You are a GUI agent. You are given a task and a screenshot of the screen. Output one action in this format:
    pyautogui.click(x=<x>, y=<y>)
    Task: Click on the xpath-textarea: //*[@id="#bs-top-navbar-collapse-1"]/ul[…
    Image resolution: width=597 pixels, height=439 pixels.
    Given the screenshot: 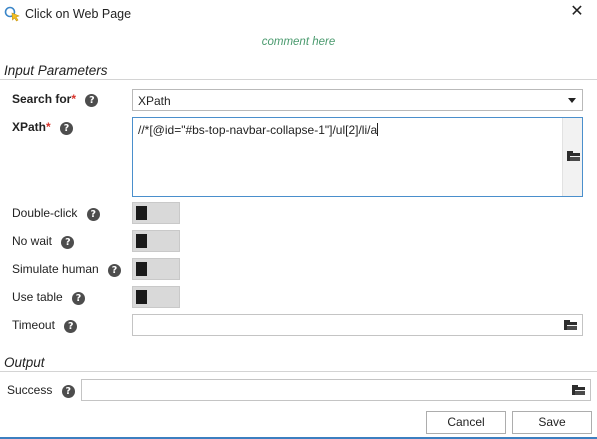 What is the action you would take?
    pyautogui.click(x=357, y=157)
    